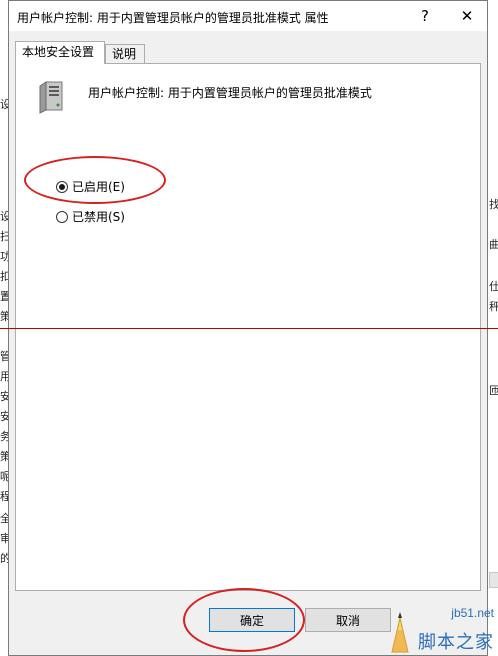 The height and width of the screenshot is (656, 498). I want to click on watermark-name: 脚本之家, so click(456, 642).